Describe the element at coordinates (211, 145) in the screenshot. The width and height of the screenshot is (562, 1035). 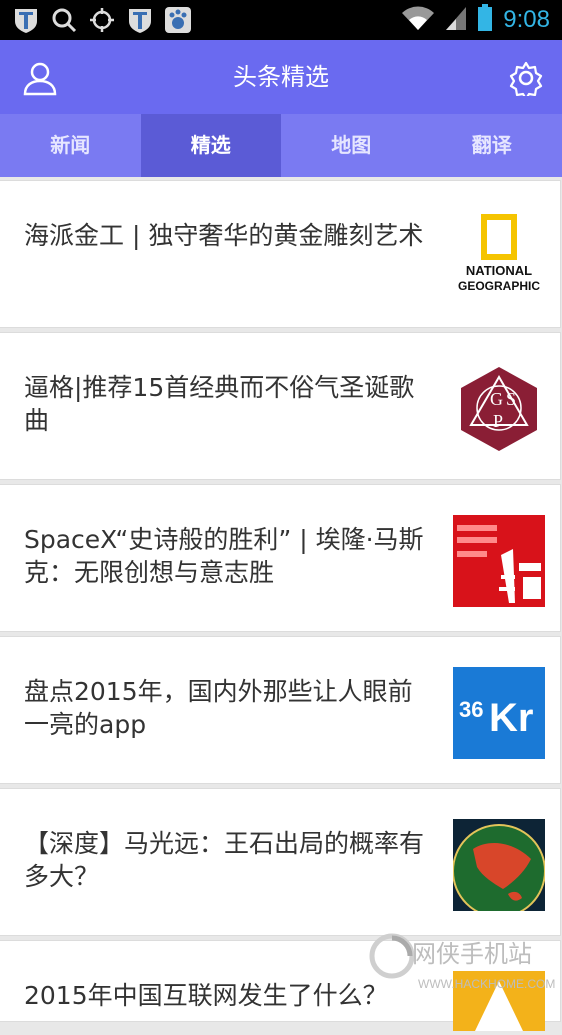
I see `tab-selected: 精选` at that location.